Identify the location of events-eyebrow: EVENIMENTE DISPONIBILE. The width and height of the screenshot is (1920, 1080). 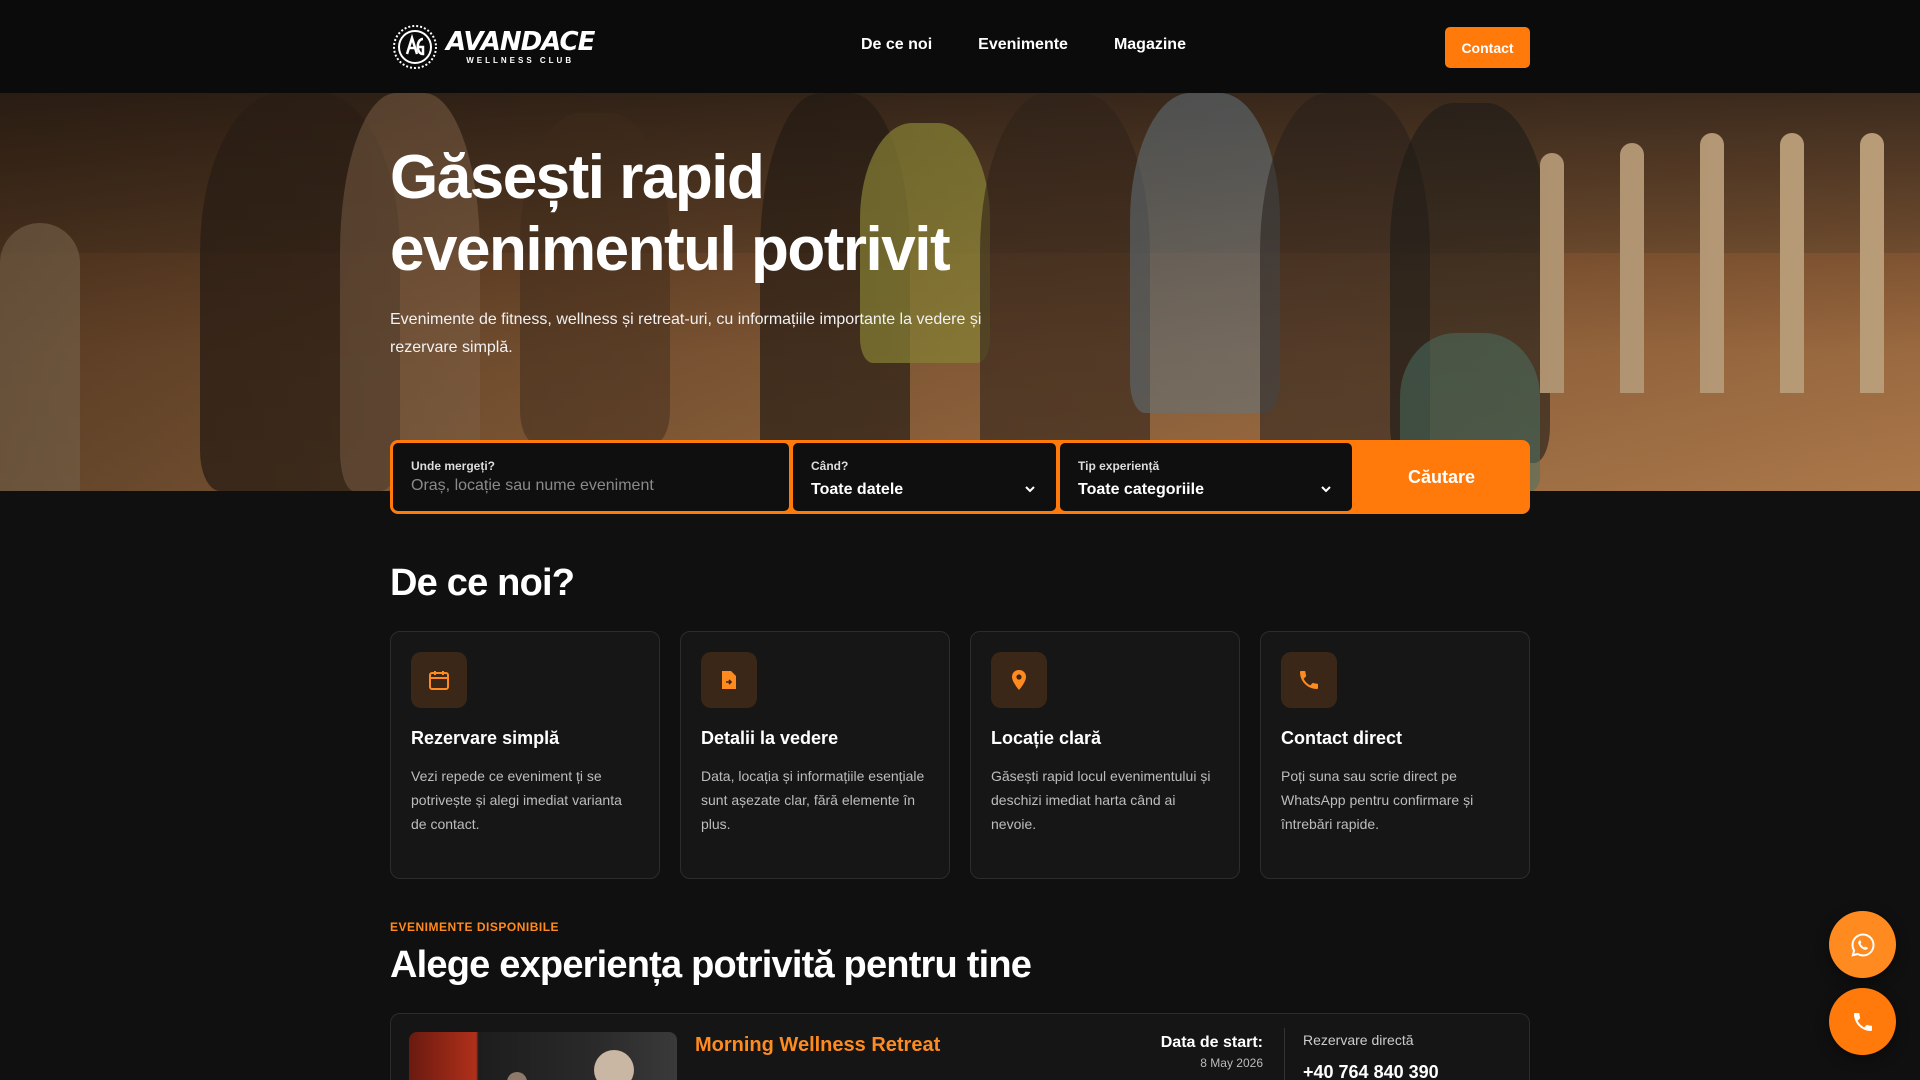
(475, 927).